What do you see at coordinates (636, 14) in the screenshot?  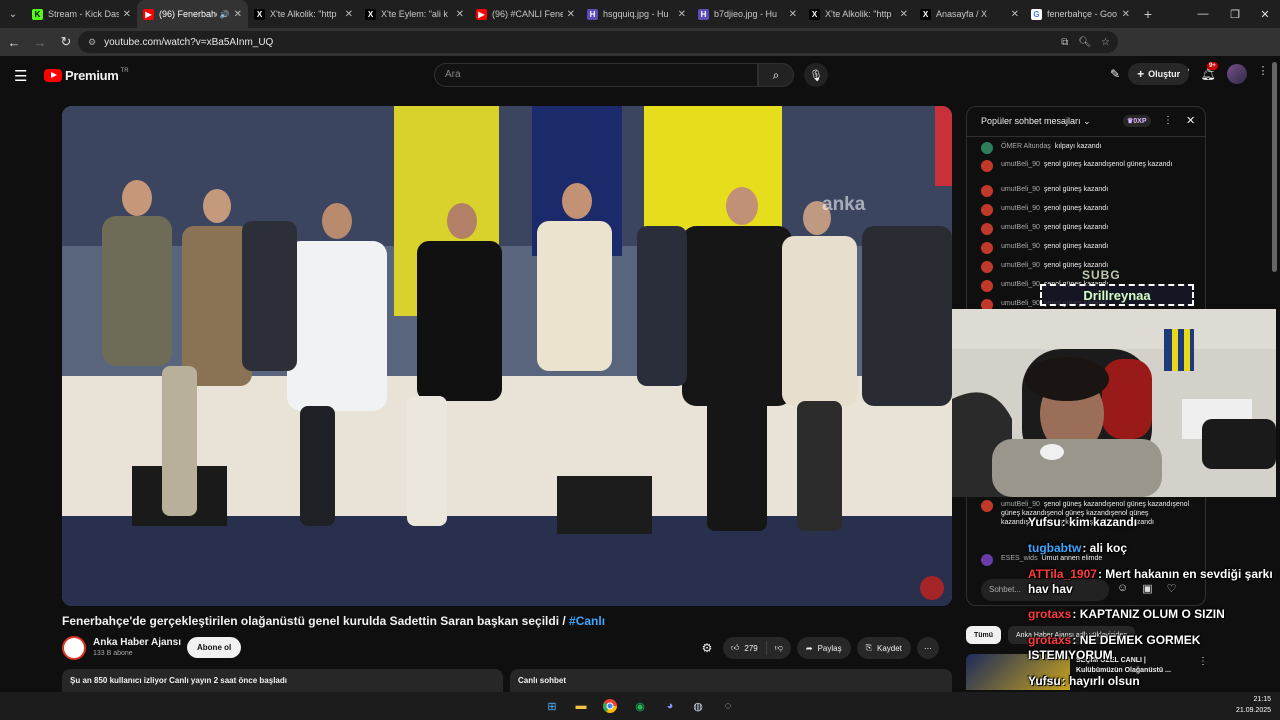 I see `browser-tab: Hhsgquiq.jpg - Hu ✕` at bounding box center [636, 14].